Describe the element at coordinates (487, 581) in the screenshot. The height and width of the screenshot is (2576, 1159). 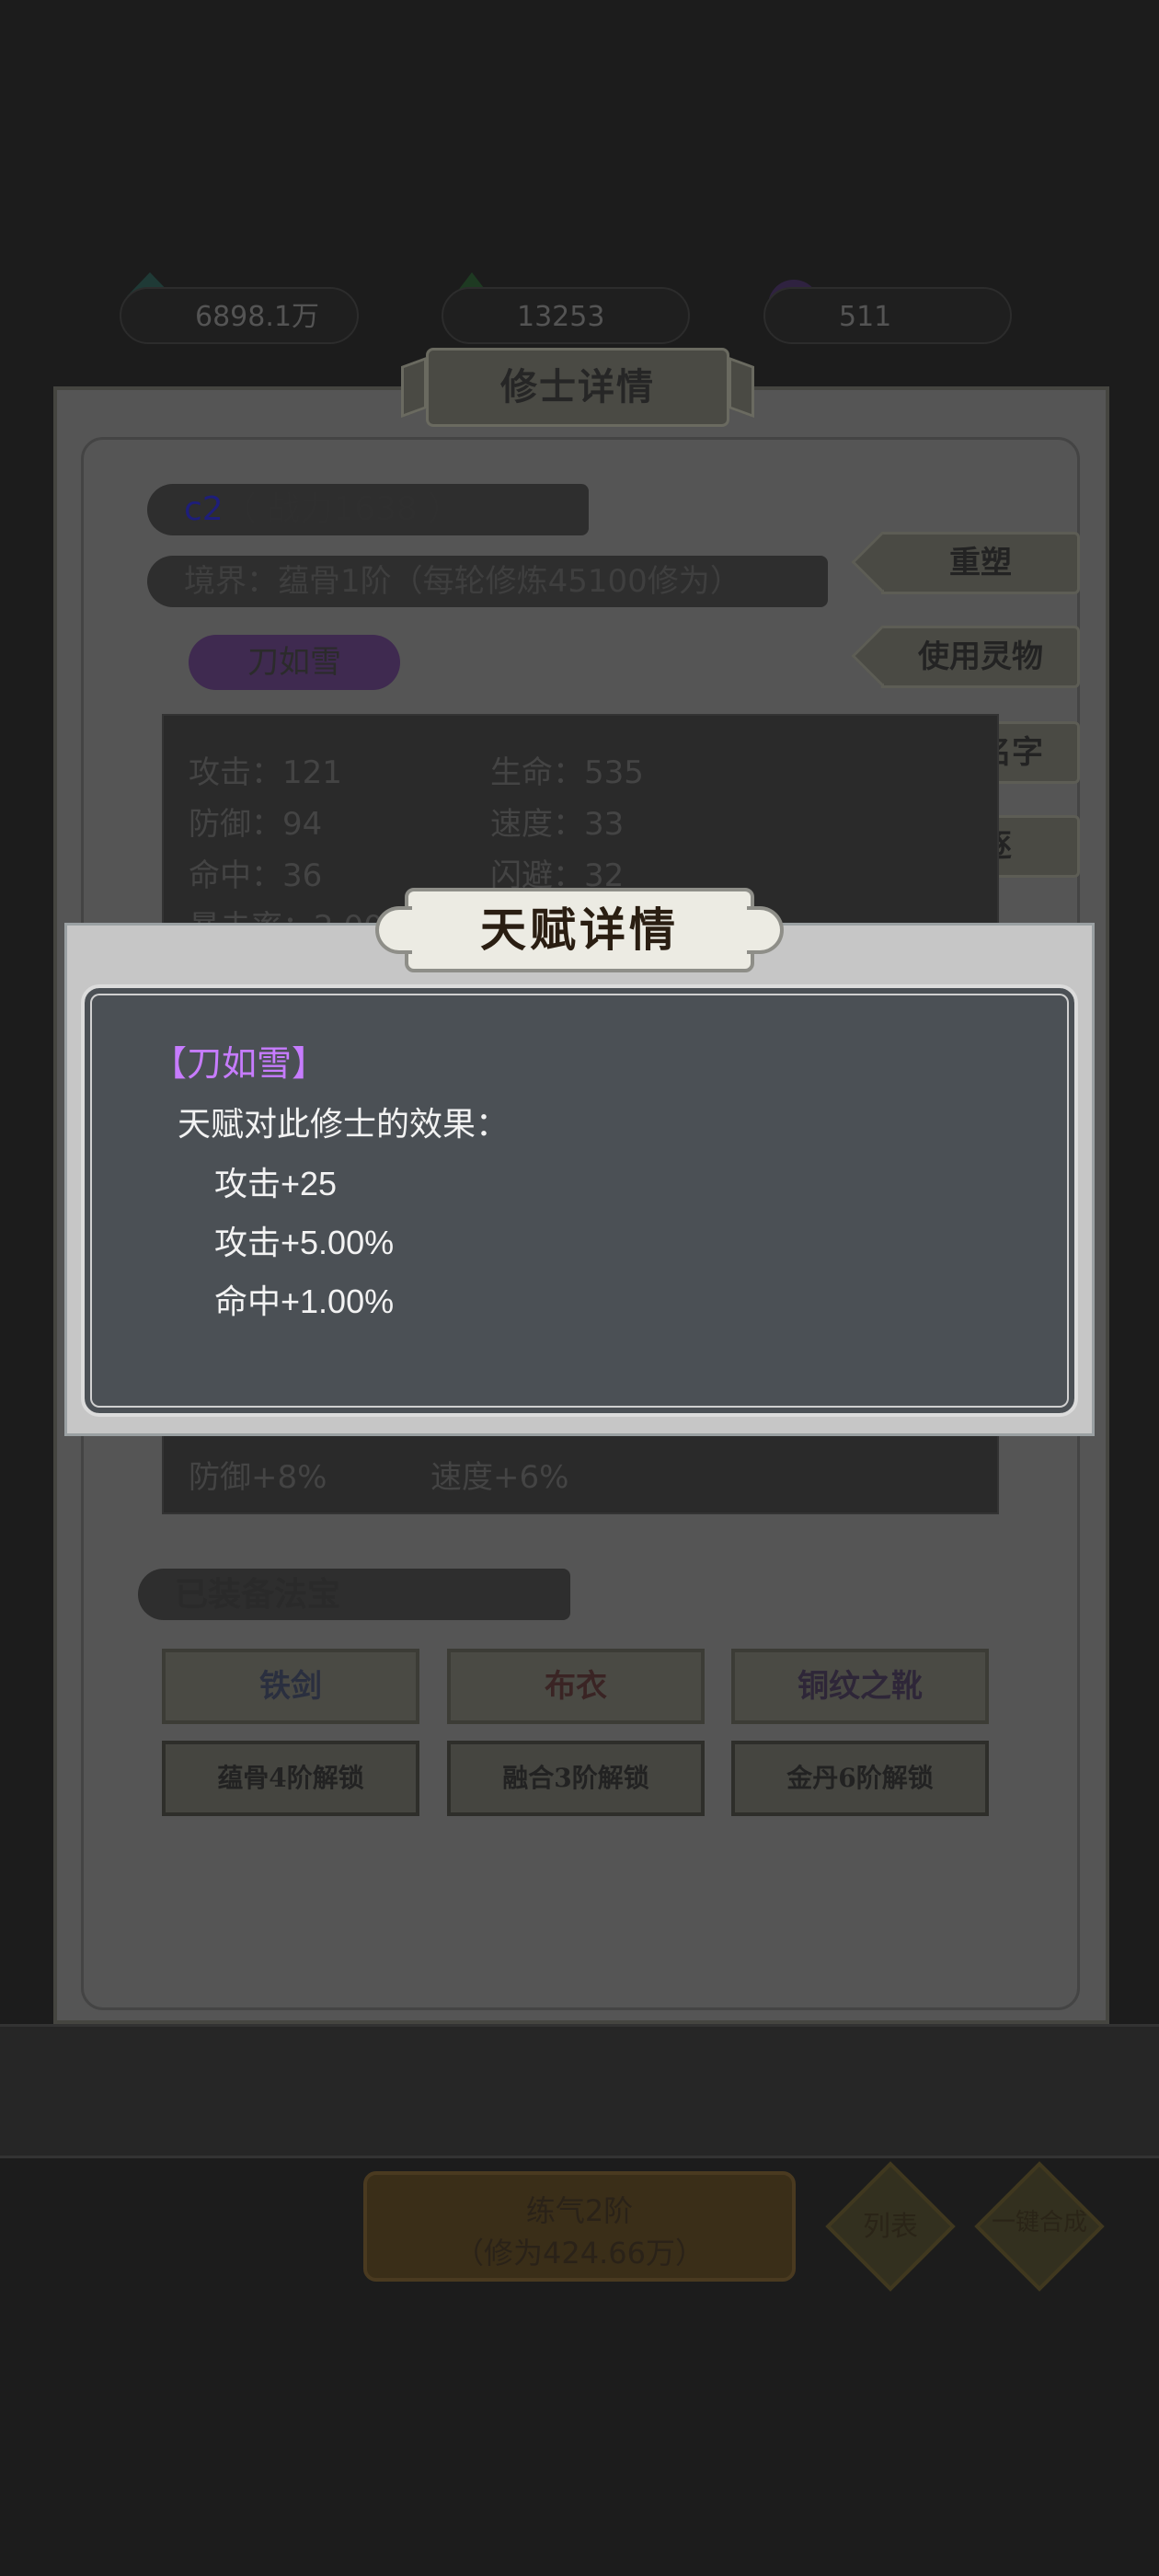
I see `realm-info: 境界：蕴骨1阶（每轮修炼45100修为）` at that location.